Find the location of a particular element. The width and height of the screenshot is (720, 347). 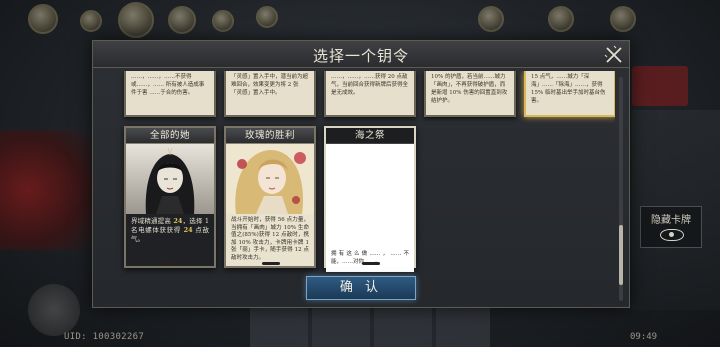

background-skill-orb is located at coordinates (54, 310).